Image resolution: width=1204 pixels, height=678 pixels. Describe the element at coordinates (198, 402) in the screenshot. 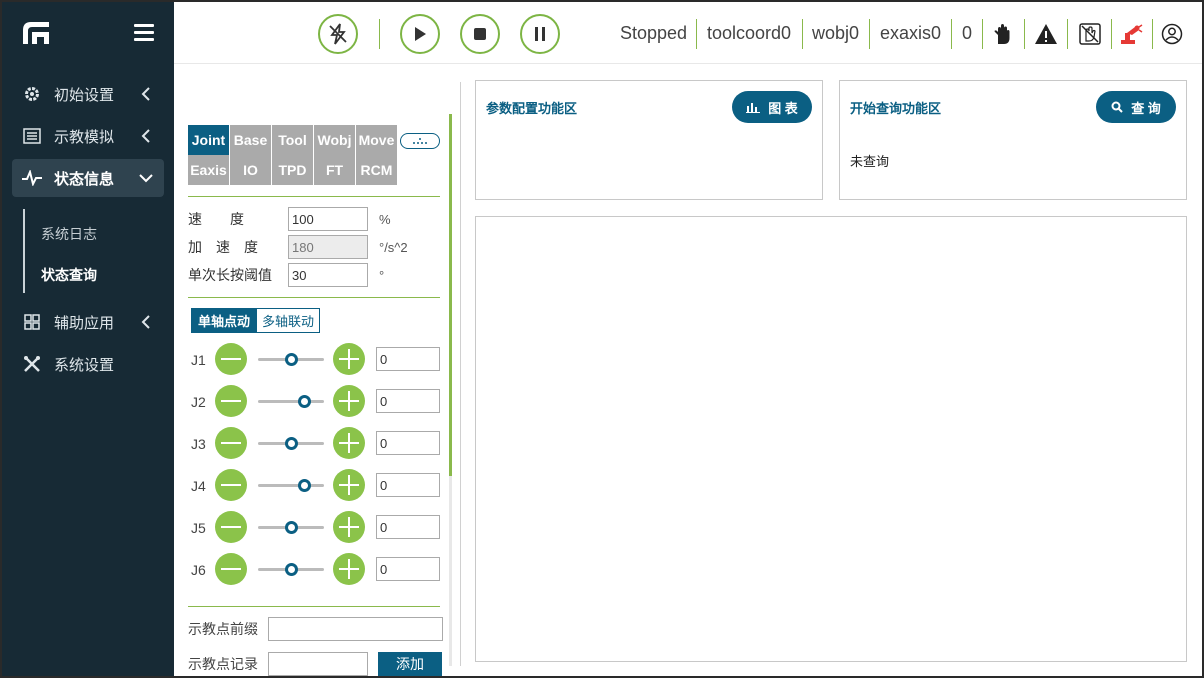

I see `joint-label: J2` at that location.